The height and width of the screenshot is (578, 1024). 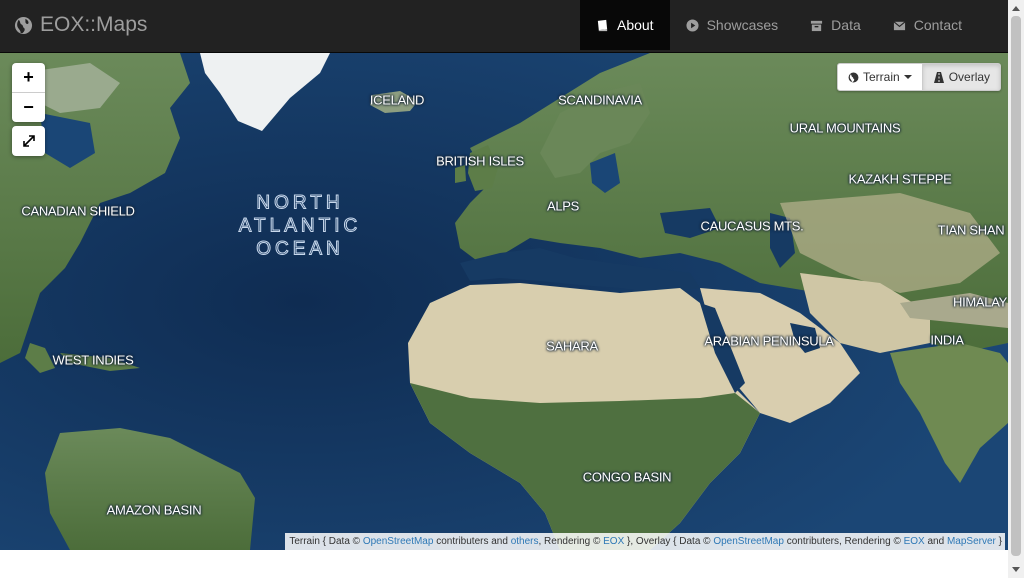 What do you see at coordinates (947, 340) in the screenshot?
I see `label-india: INDIA` at bounding box center [947, 340].